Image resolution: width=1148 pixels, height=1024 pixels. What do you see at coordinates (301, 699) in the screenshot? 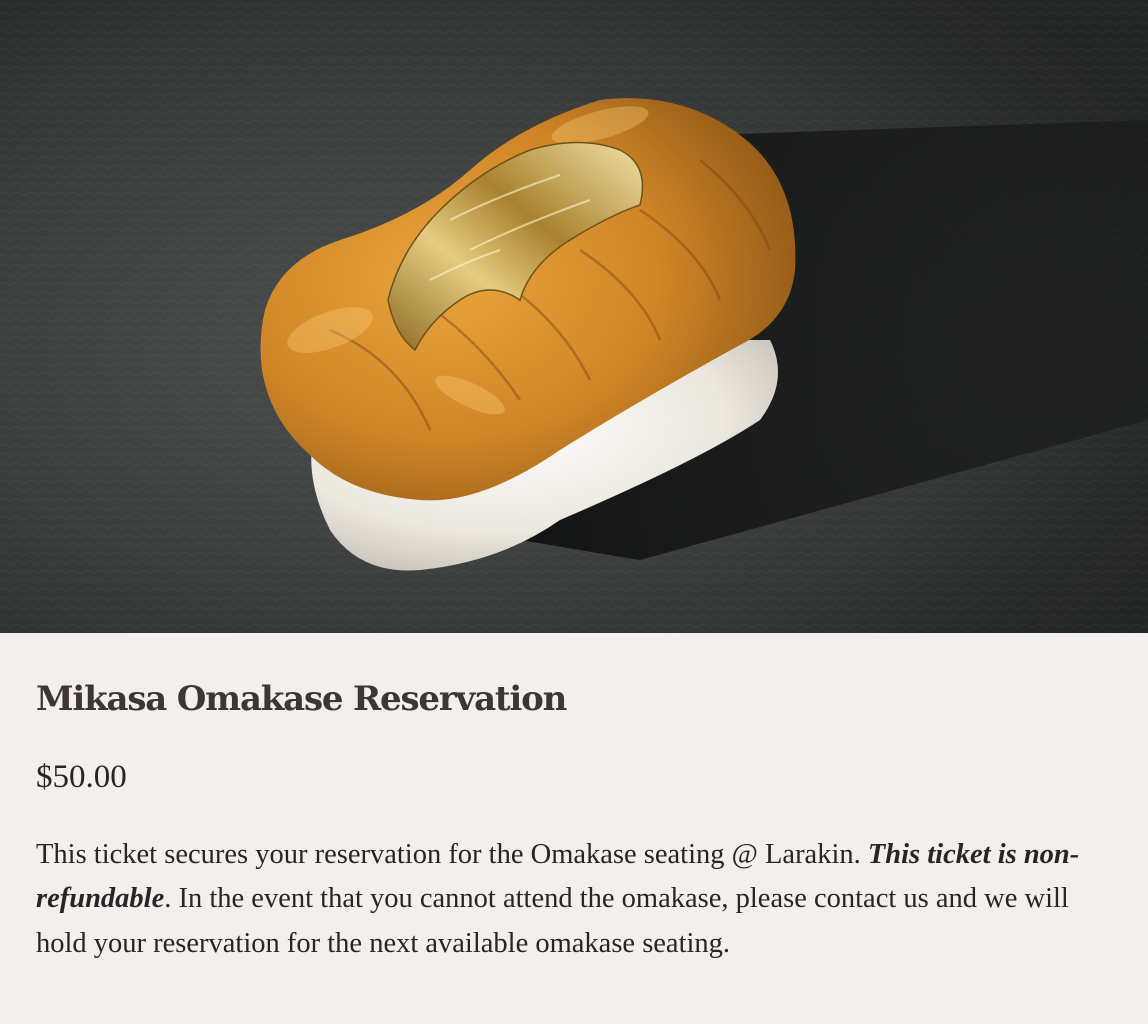
I see `product-title: Mikasa Omakase Reservation` at bounding box center [301, 699].